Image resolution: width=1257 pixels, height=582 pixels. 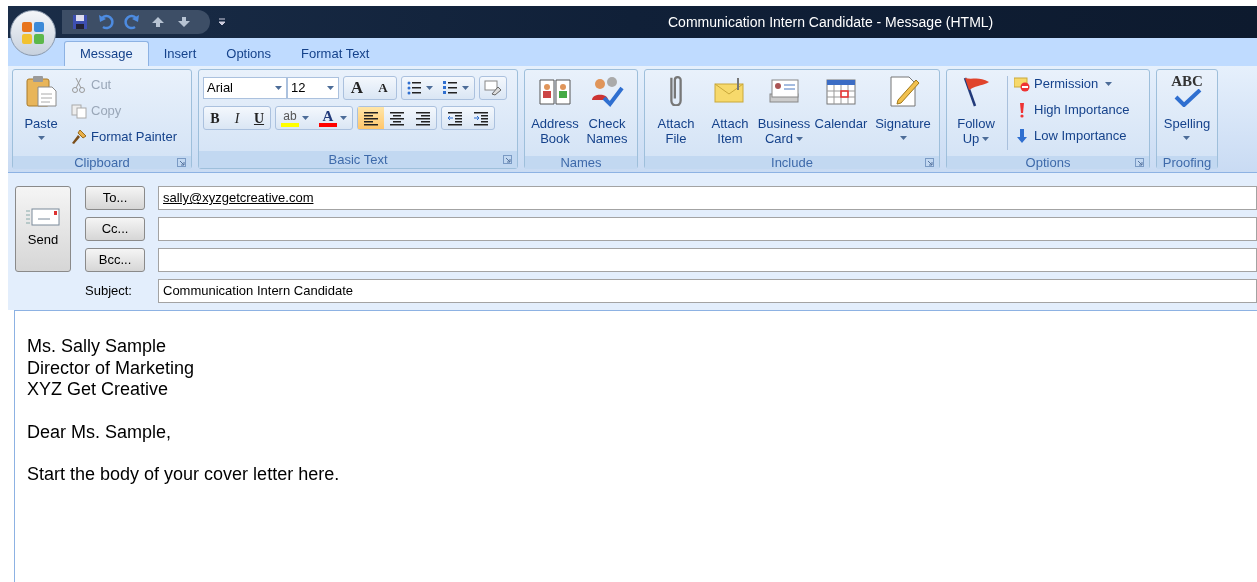 I want to click on align-left-icon, so click(x=371, y=118).